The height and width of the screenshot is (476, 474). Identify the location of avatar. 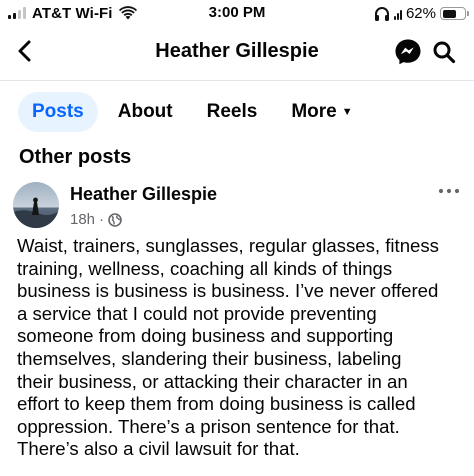
(36, 205).